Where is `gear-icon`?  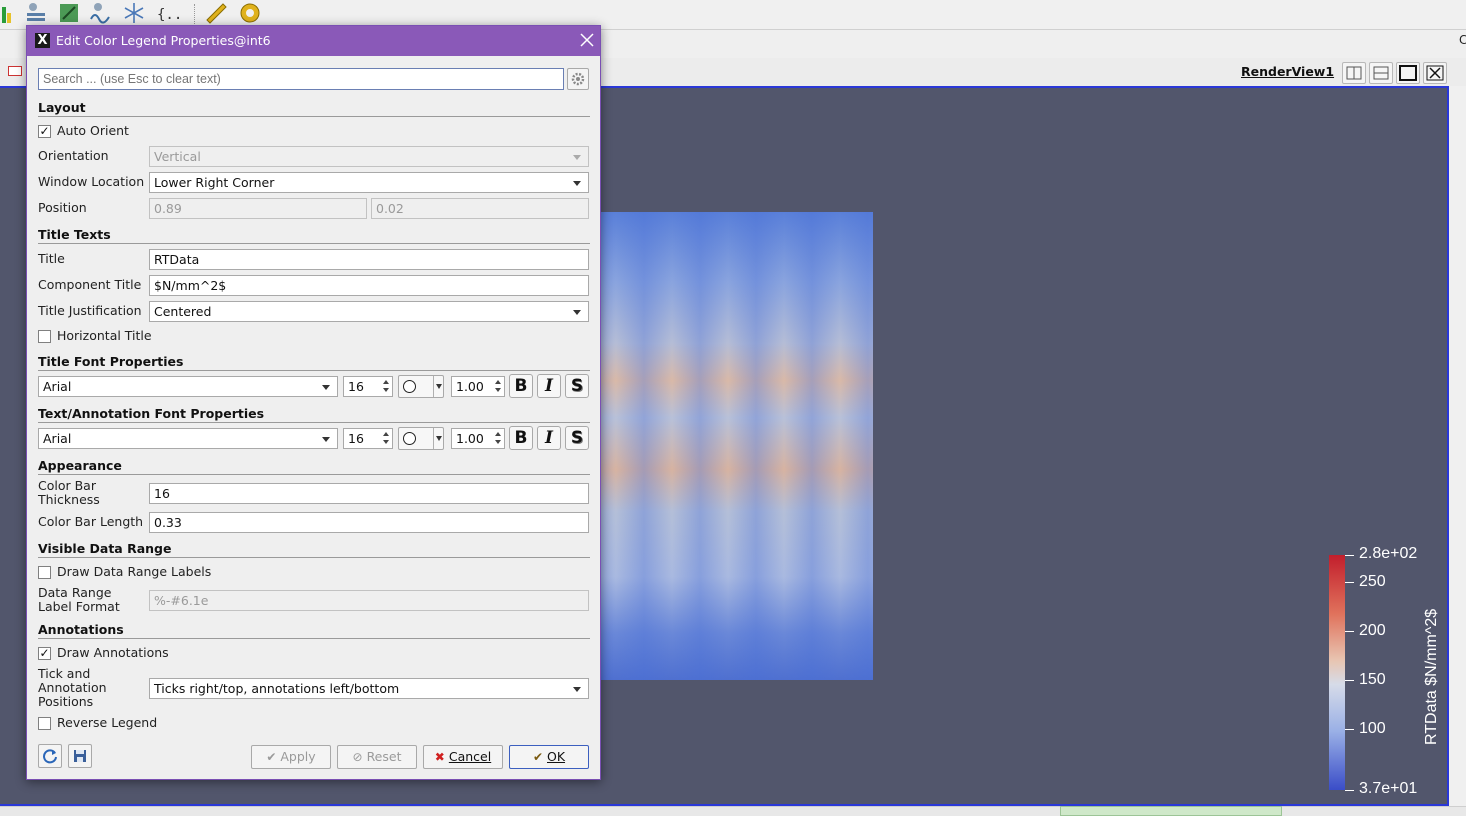 gear-icon is located at coordinates (578, 79).